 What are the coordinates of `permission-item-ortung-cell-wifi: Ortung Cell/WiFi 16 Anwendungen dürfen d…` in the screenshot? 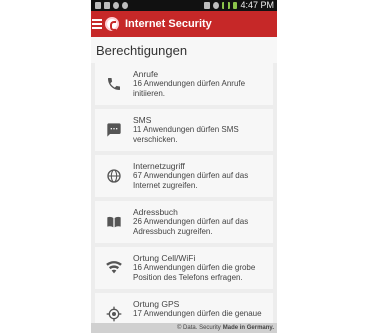 It's located at (184, 268).